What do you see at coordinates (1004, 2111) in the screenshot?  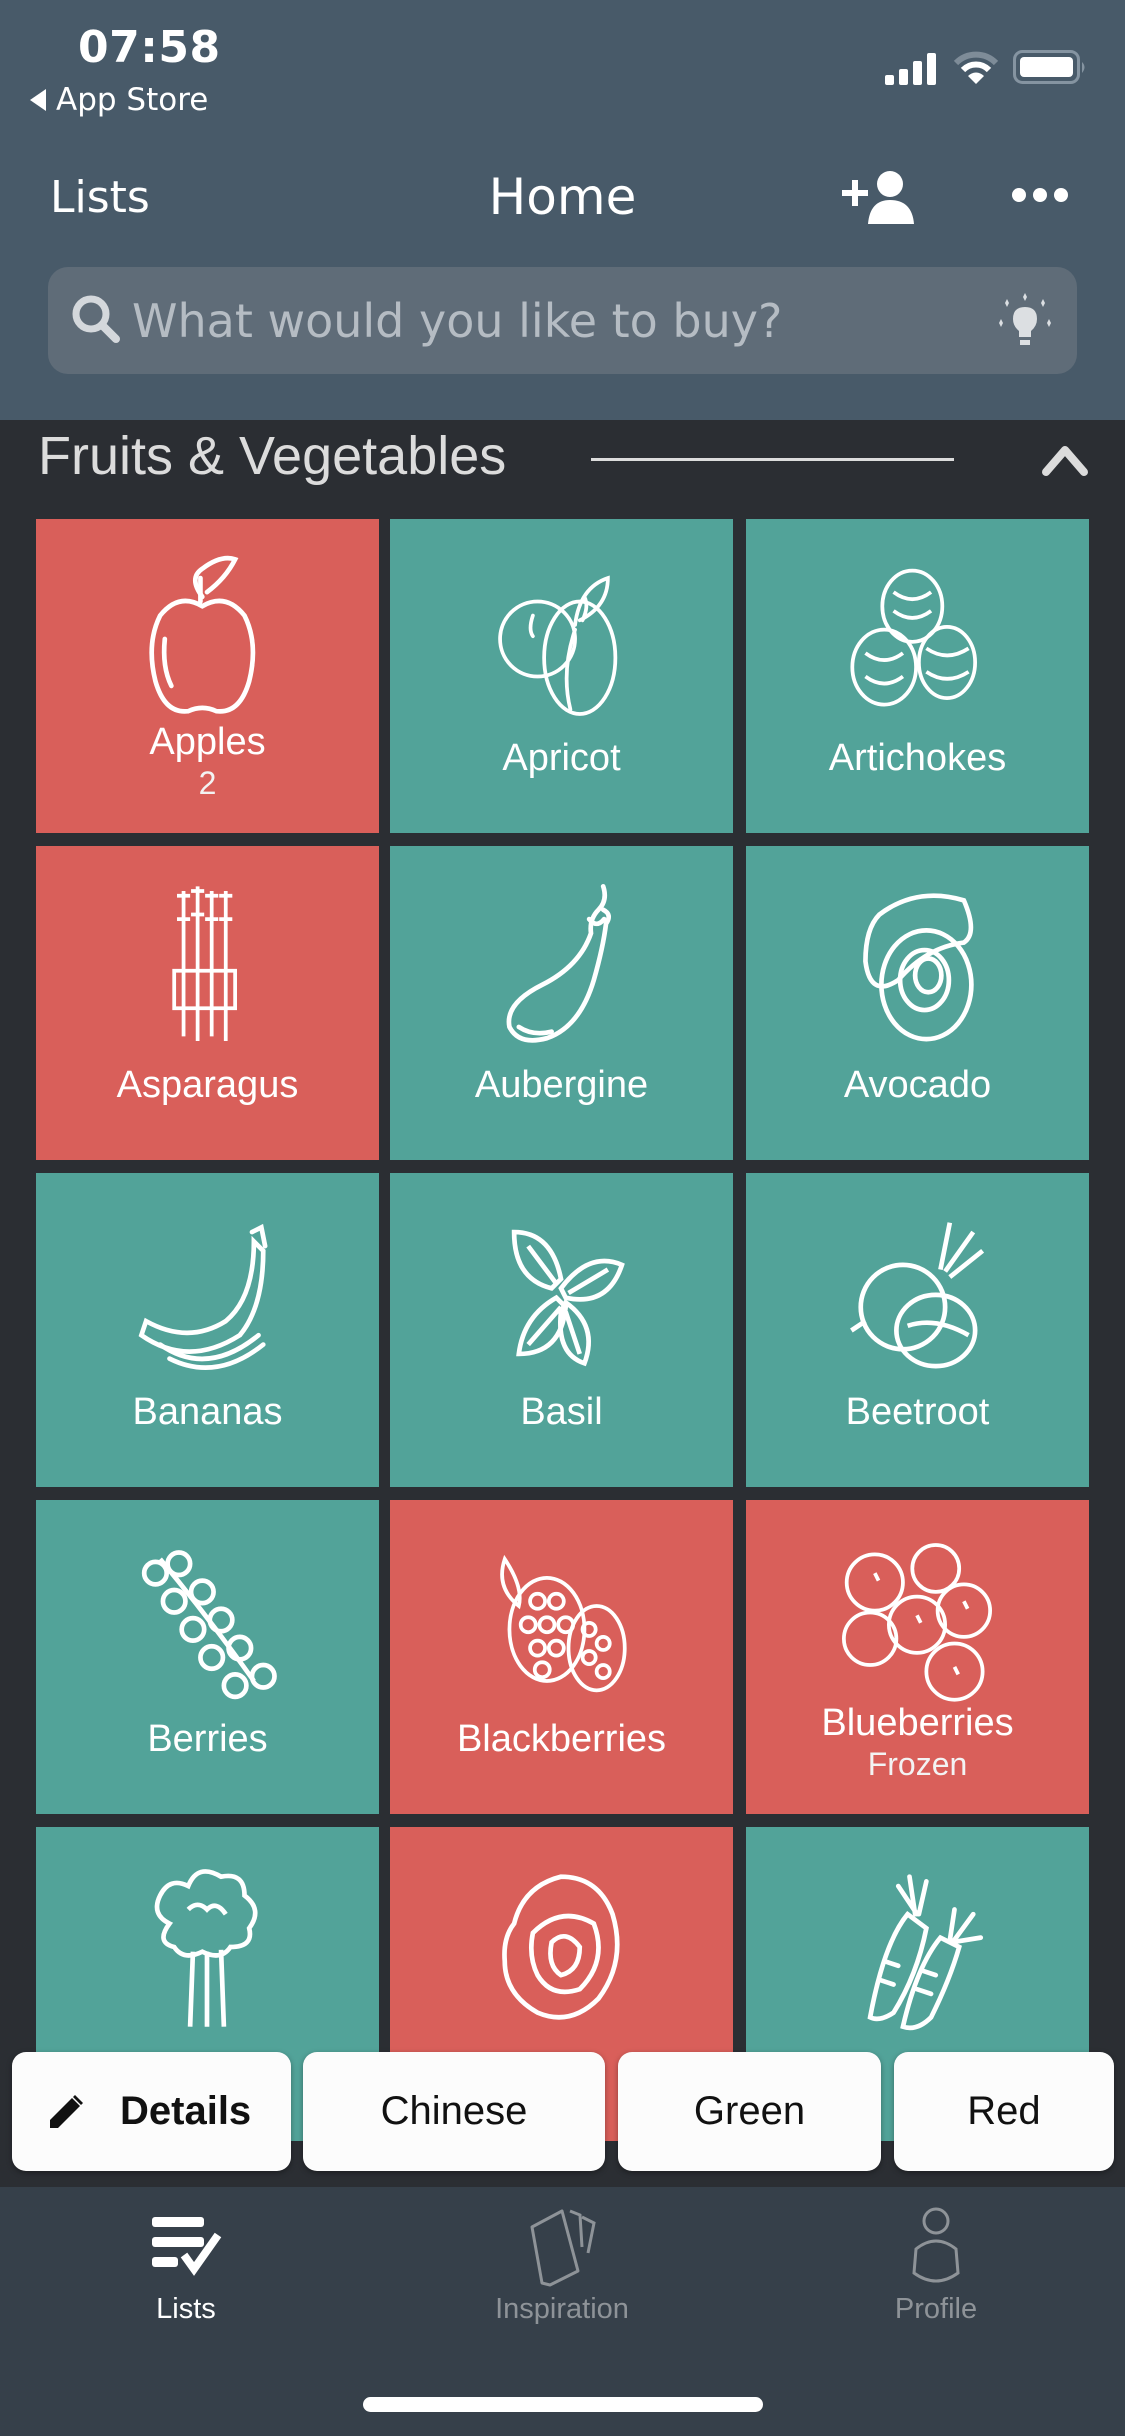 I see `chip-option-red: Red` at bounding box center [1004, 2111].